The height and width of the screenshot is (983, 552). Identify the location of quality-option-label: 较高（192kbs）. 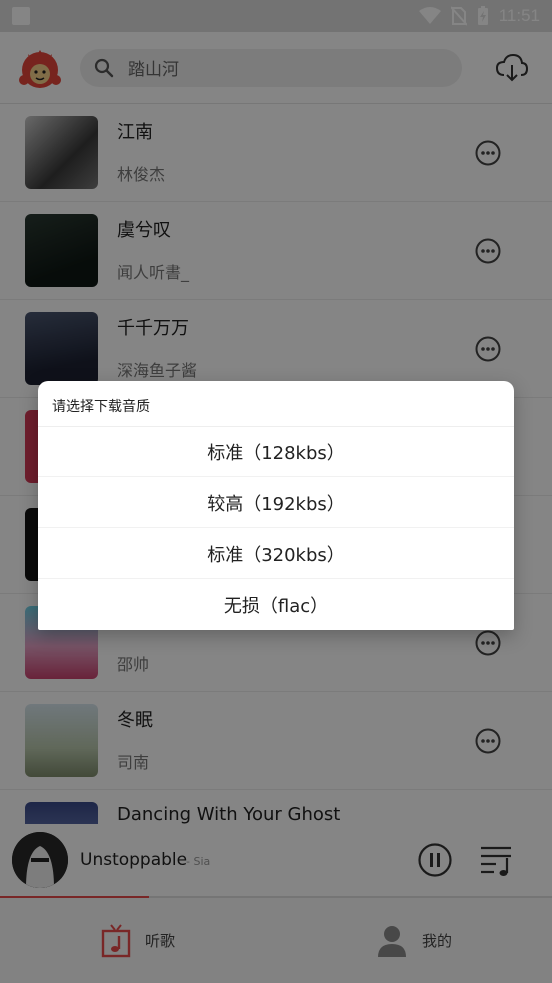
(276, 504).